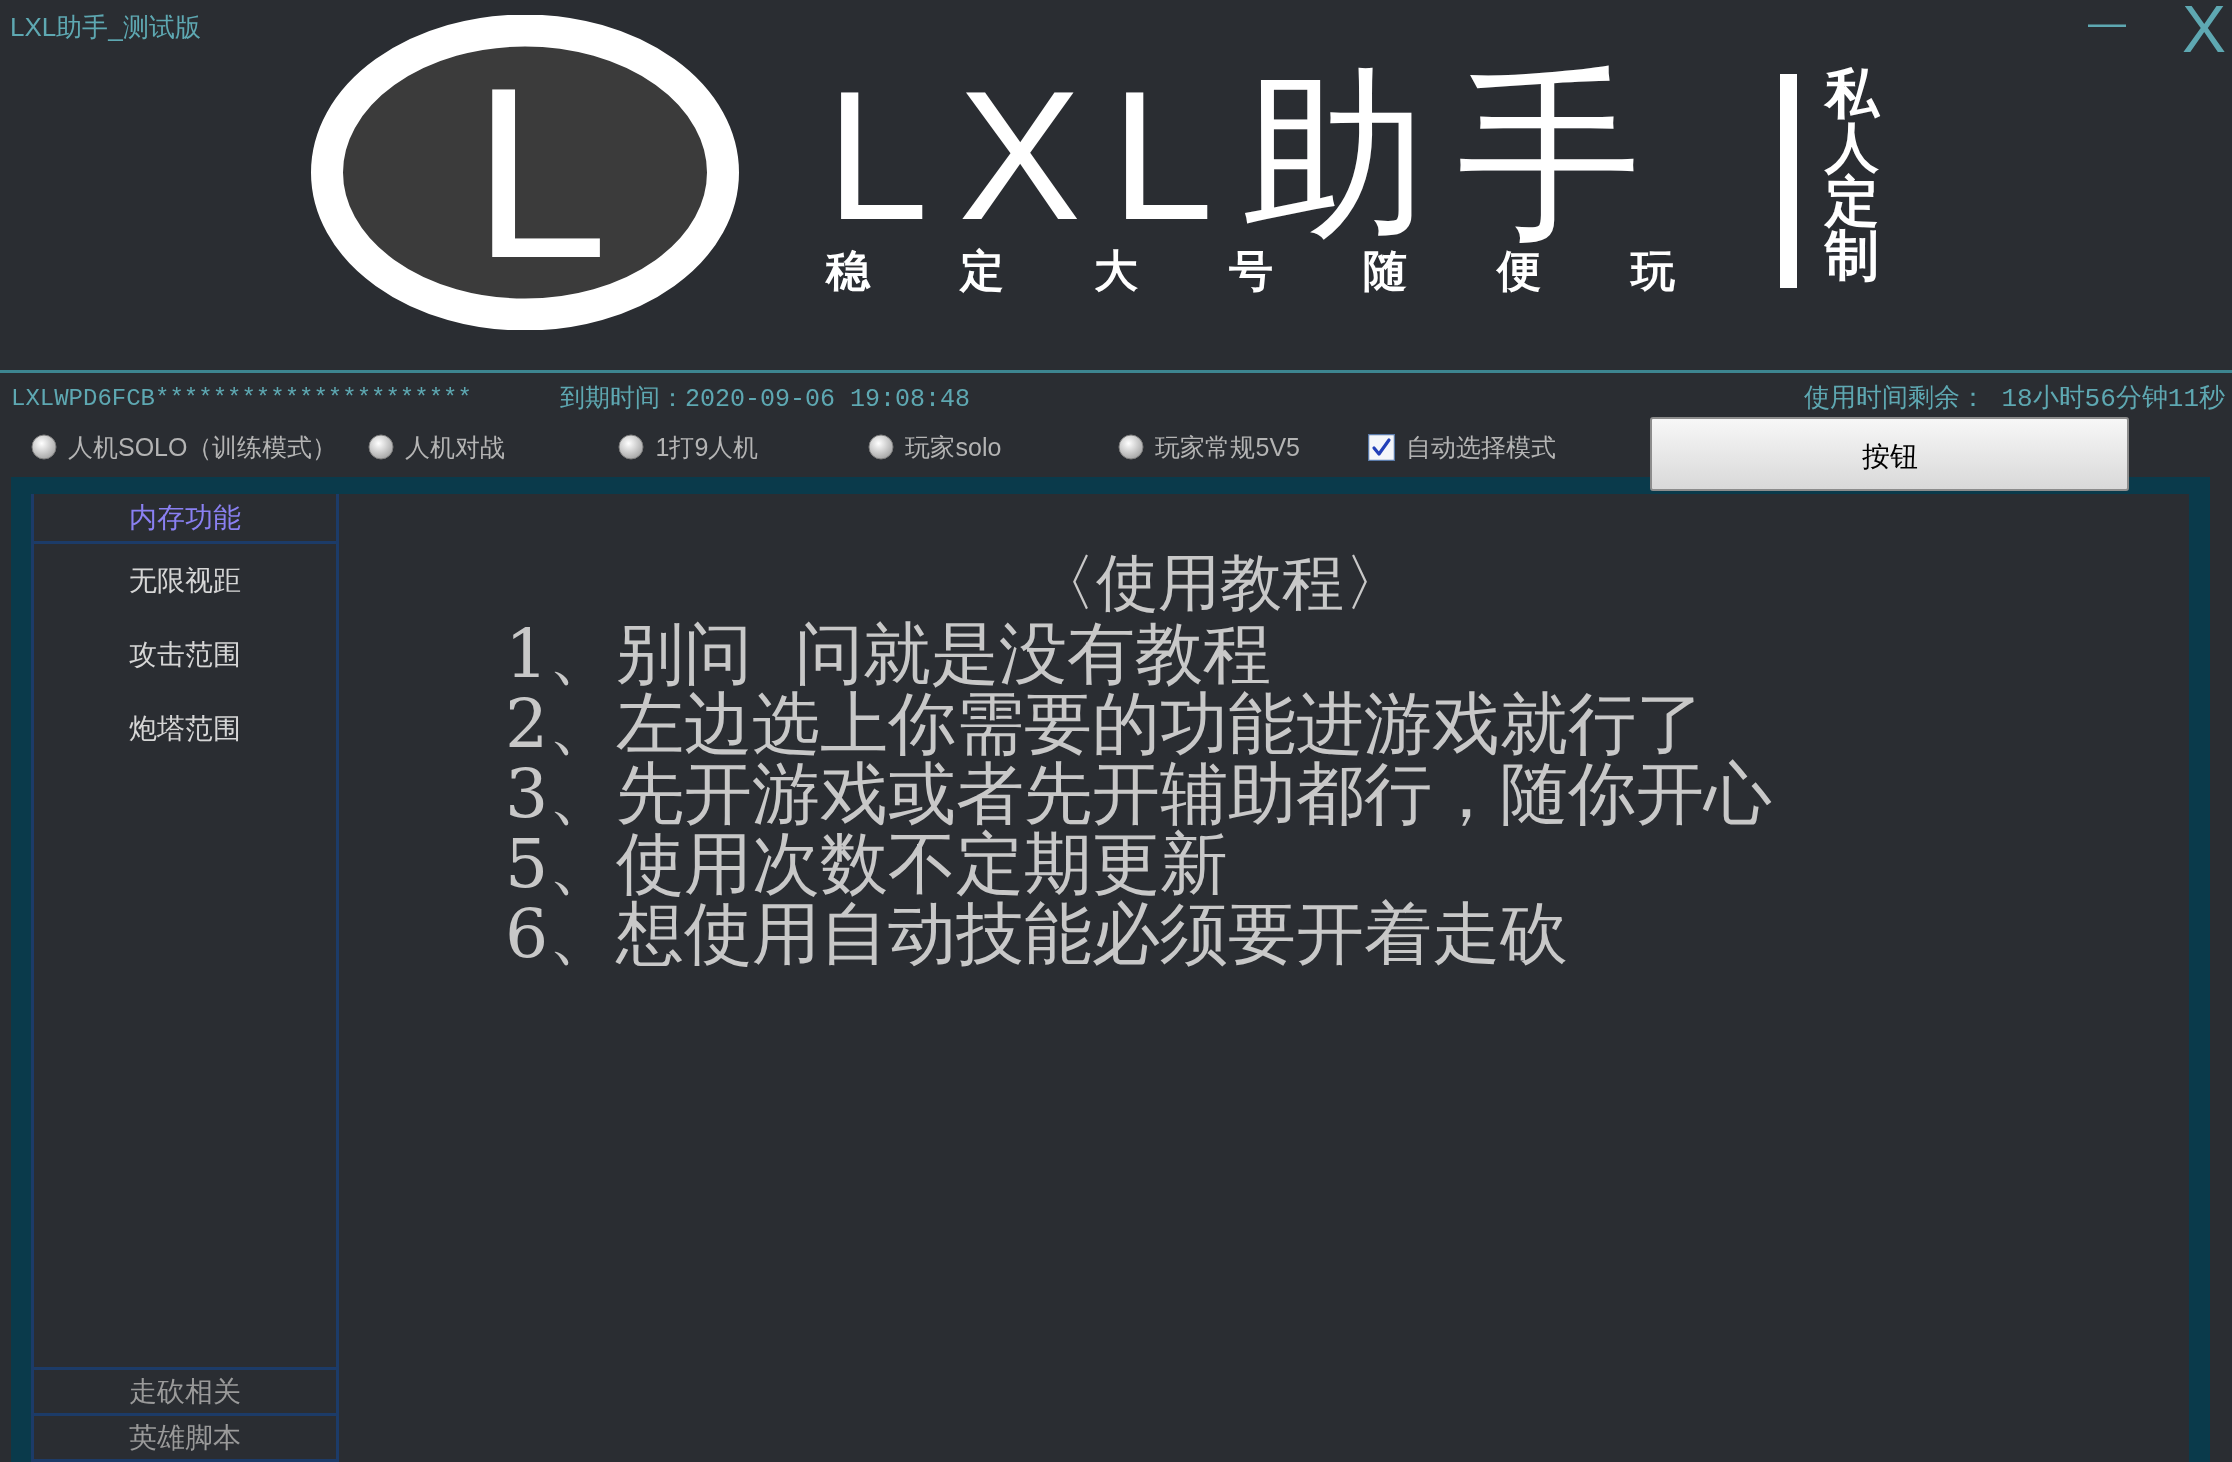  Describe the element at coordinates (2014, 399) in the screenshot. I see `time-remaining: 使用时间剩余： 18小时56分钟11秒` at that location.